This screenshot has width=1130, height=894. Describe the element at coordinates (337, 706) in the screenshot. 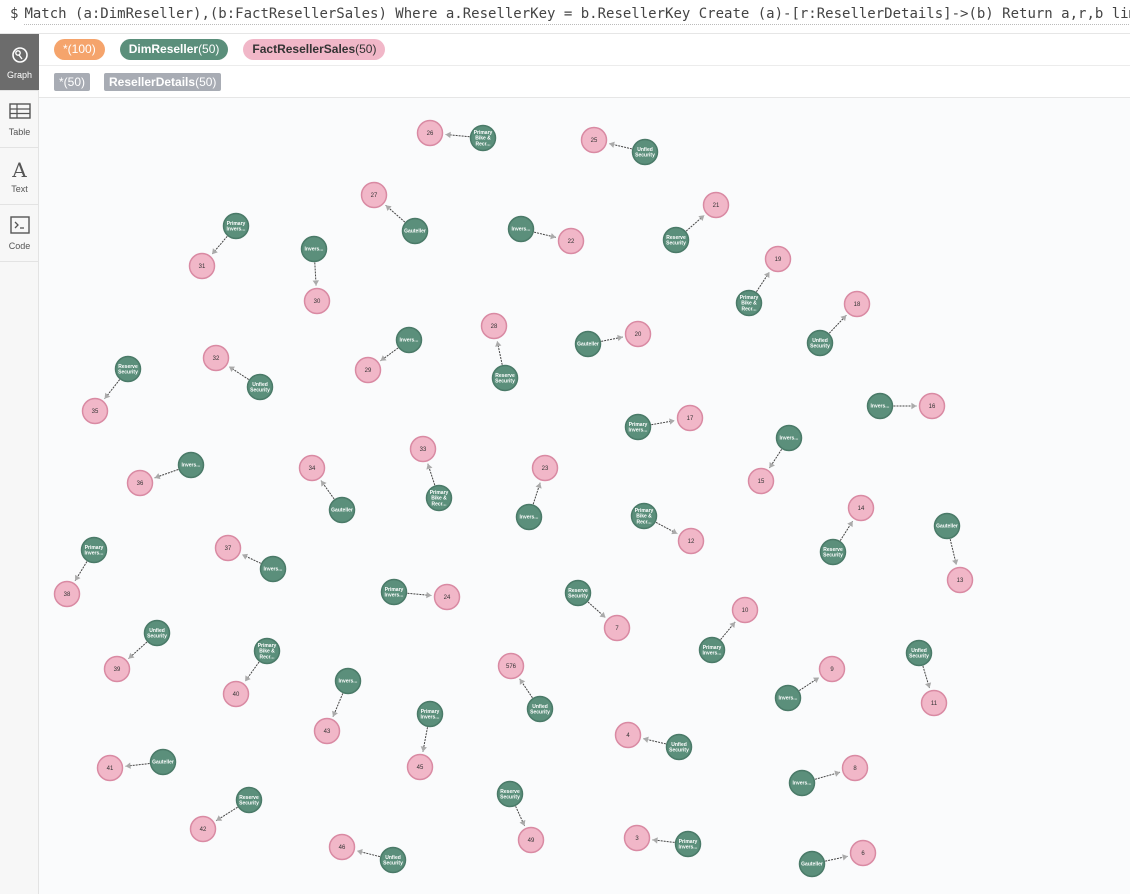

I see `reseller-details-pair: Invers... 43` at that location.